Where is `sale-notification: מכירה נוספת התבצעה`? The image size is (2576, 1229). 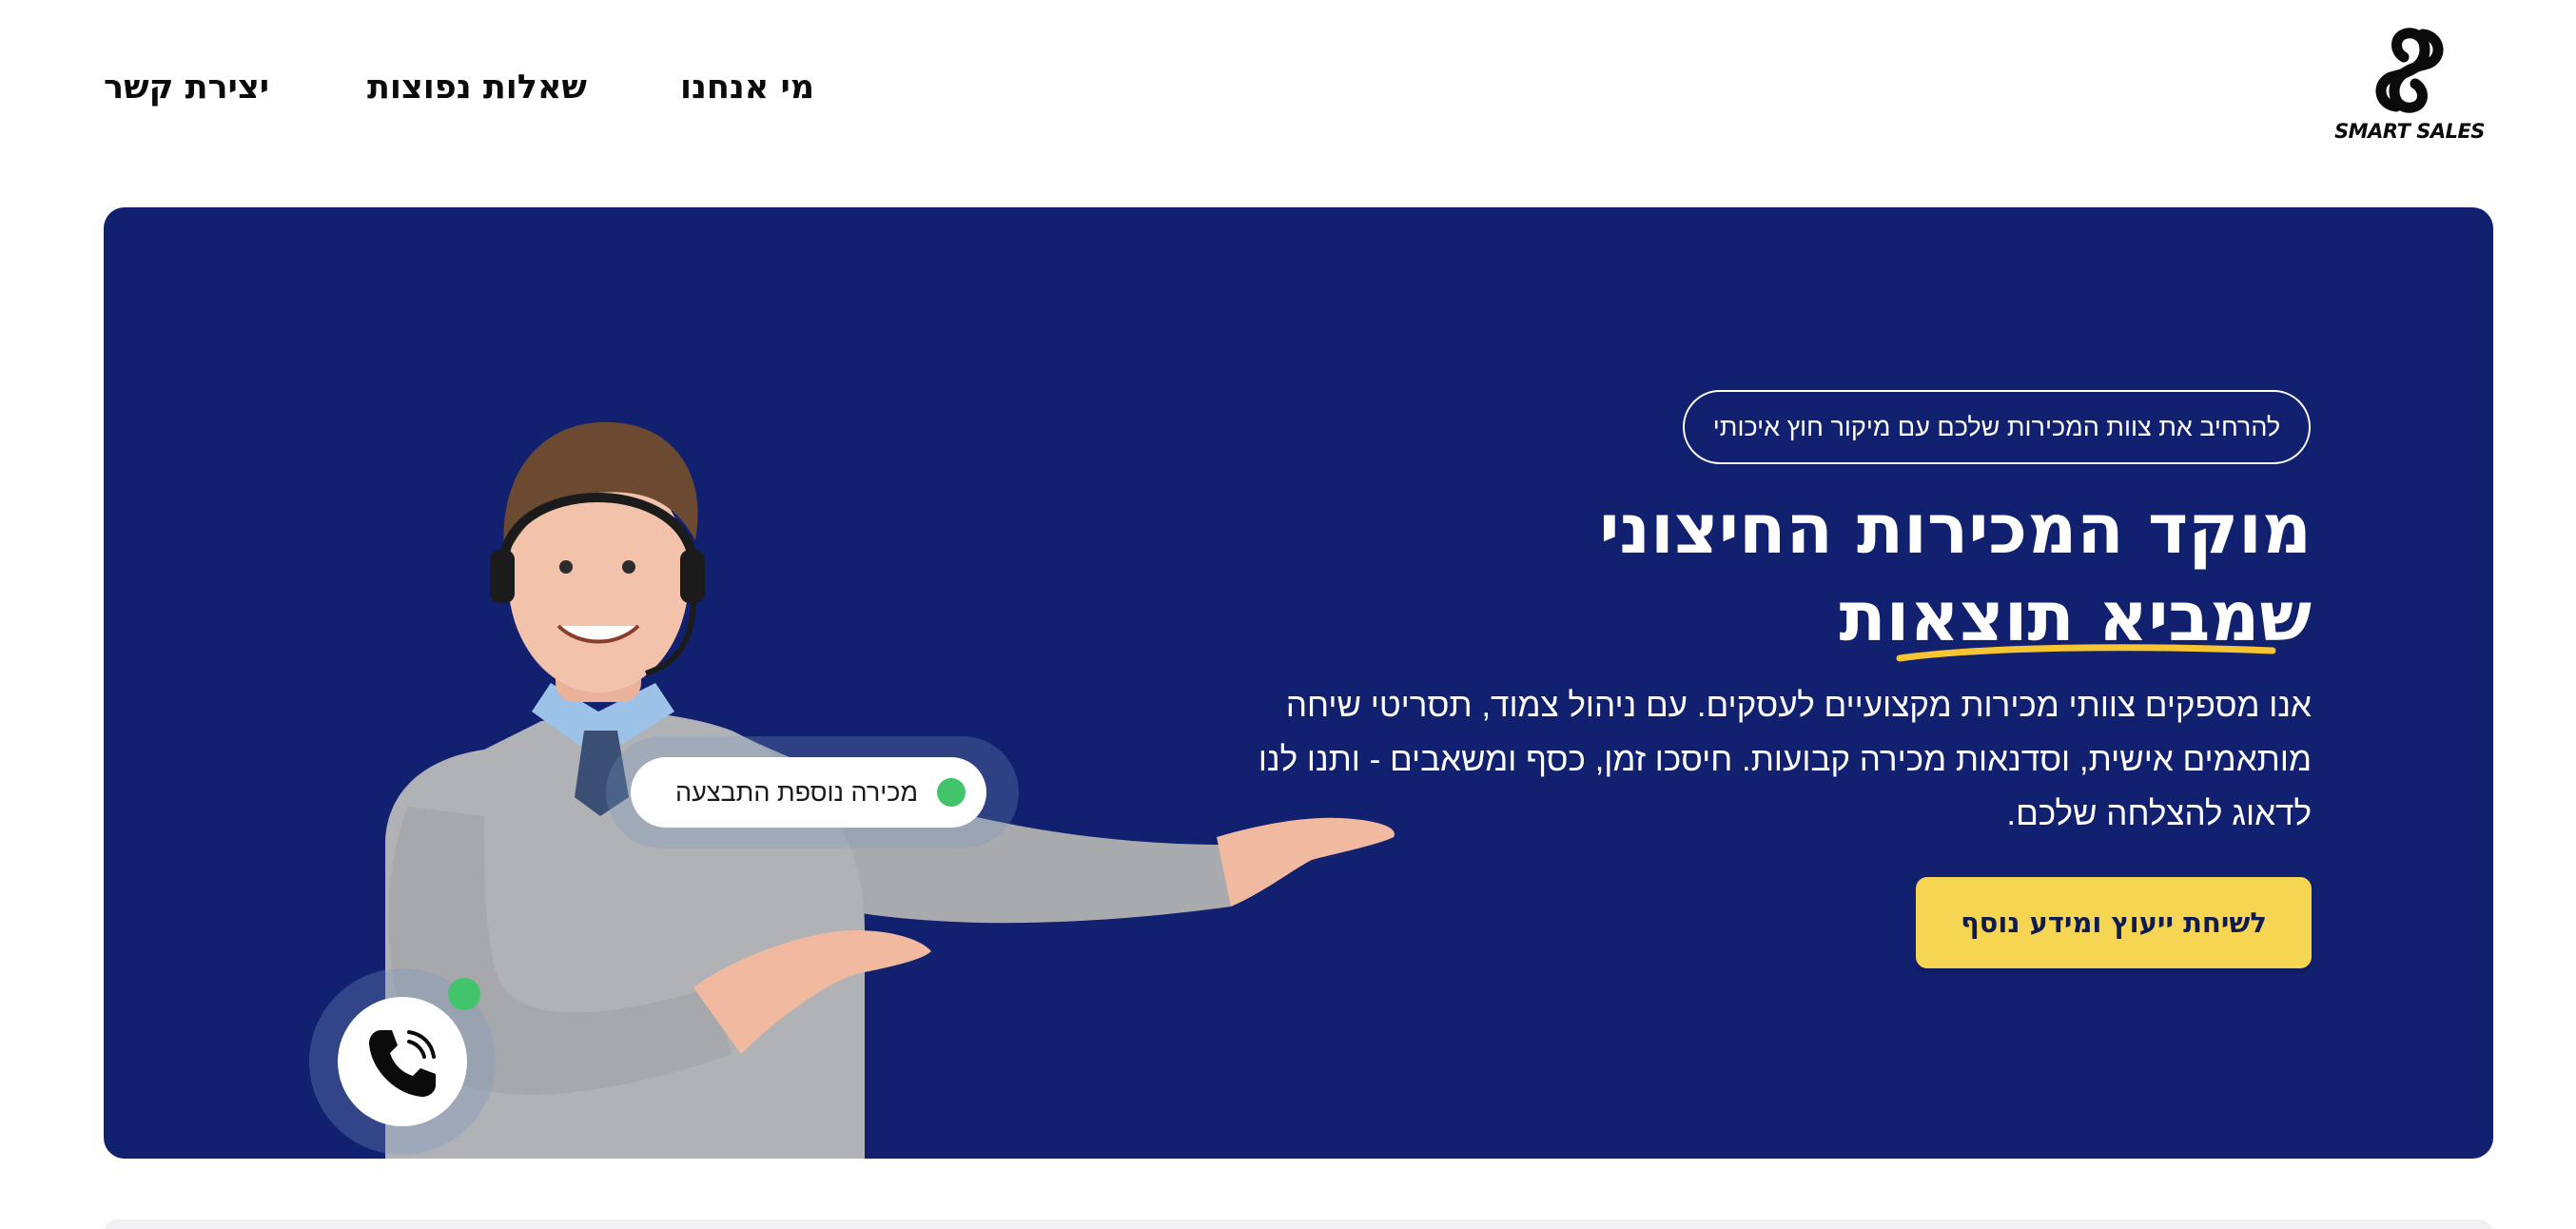
sale-notification: מכירה נוספת התבצעה is located at coordinates (809, 792).